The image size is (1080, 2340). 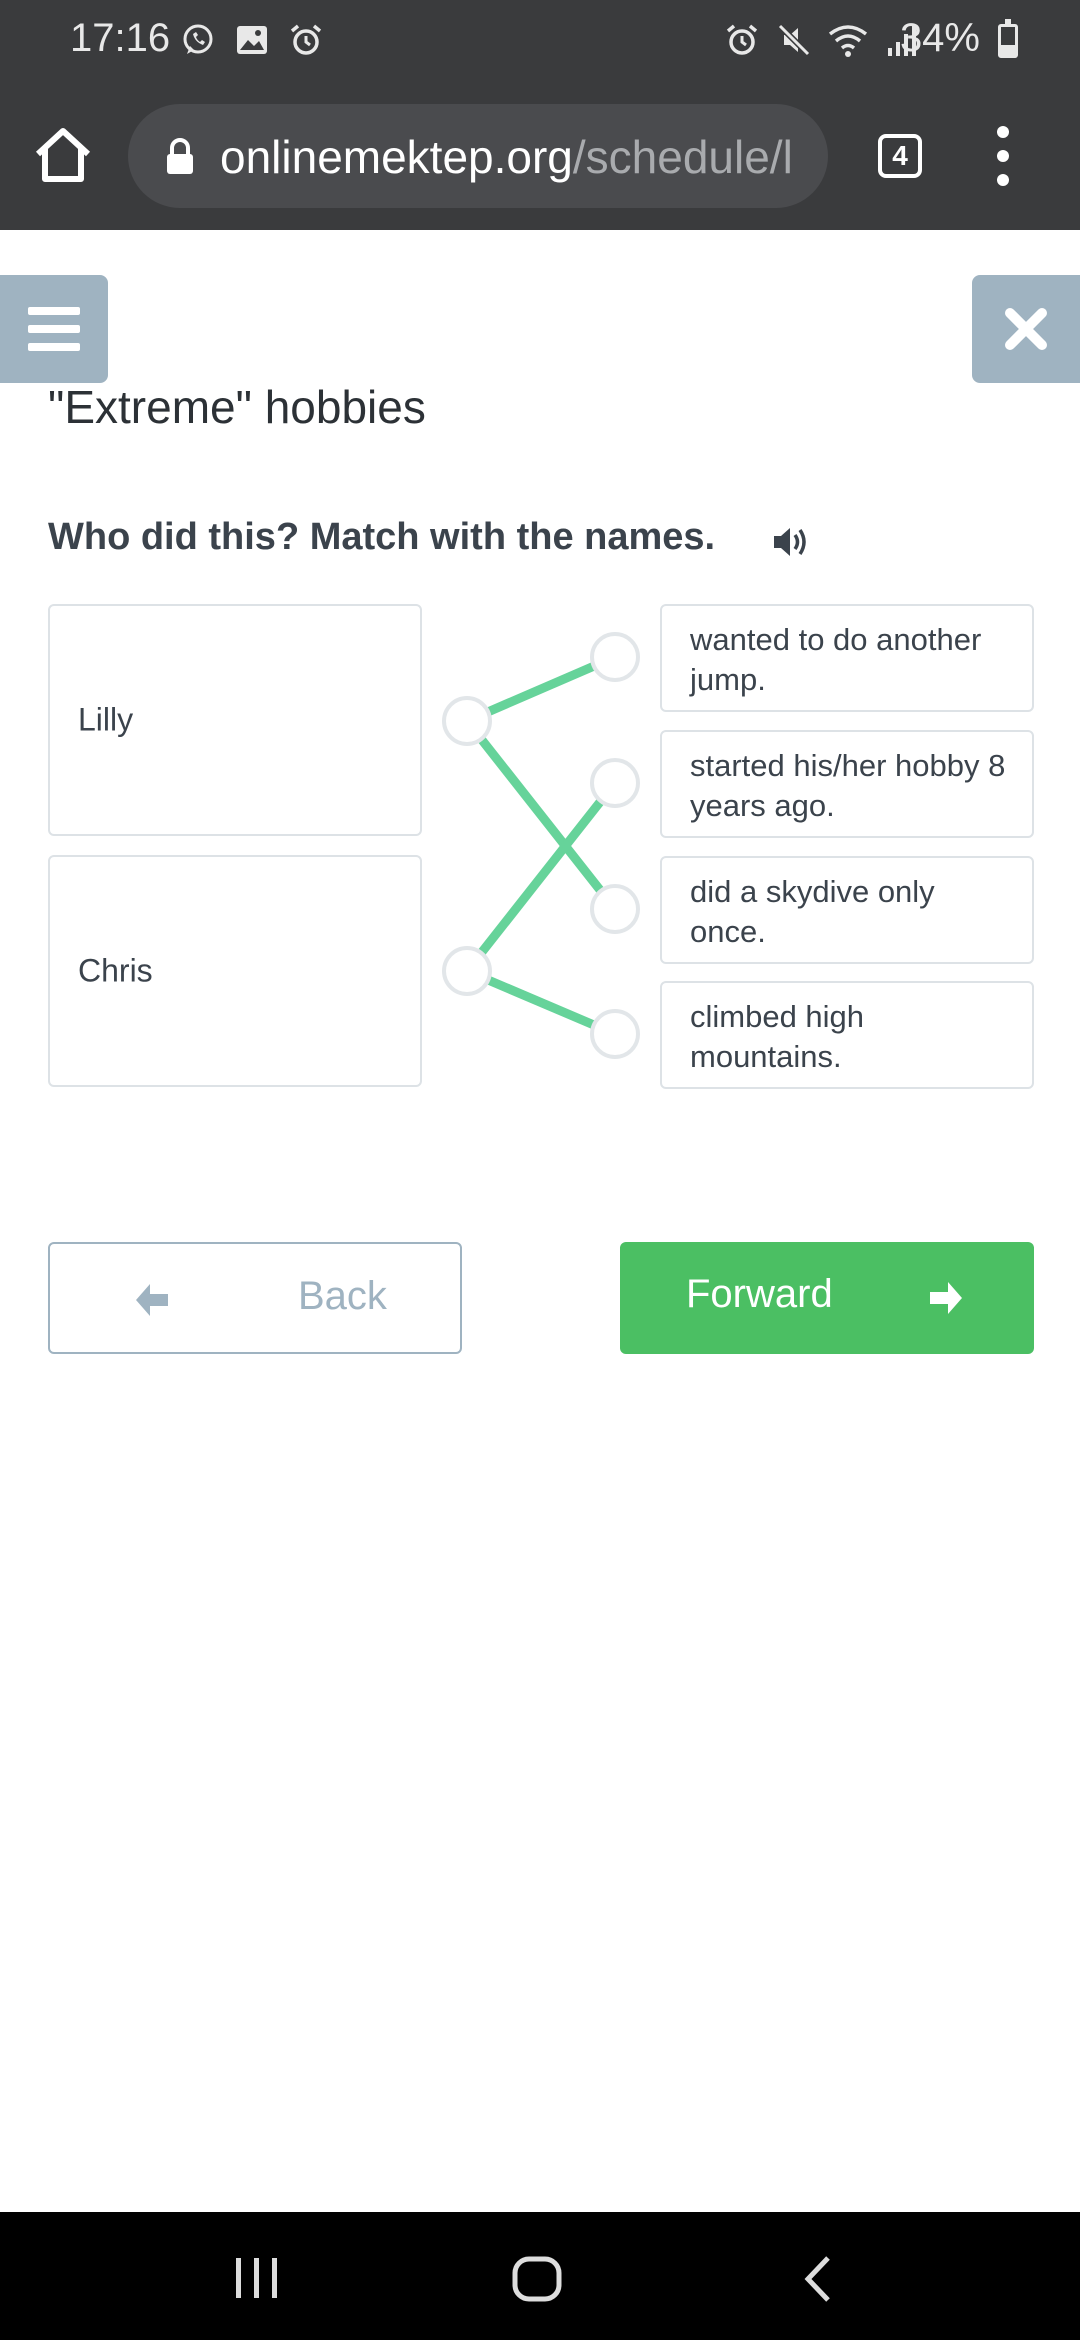 I want to click on home-nav-icon, so click(x=537, y=2279).